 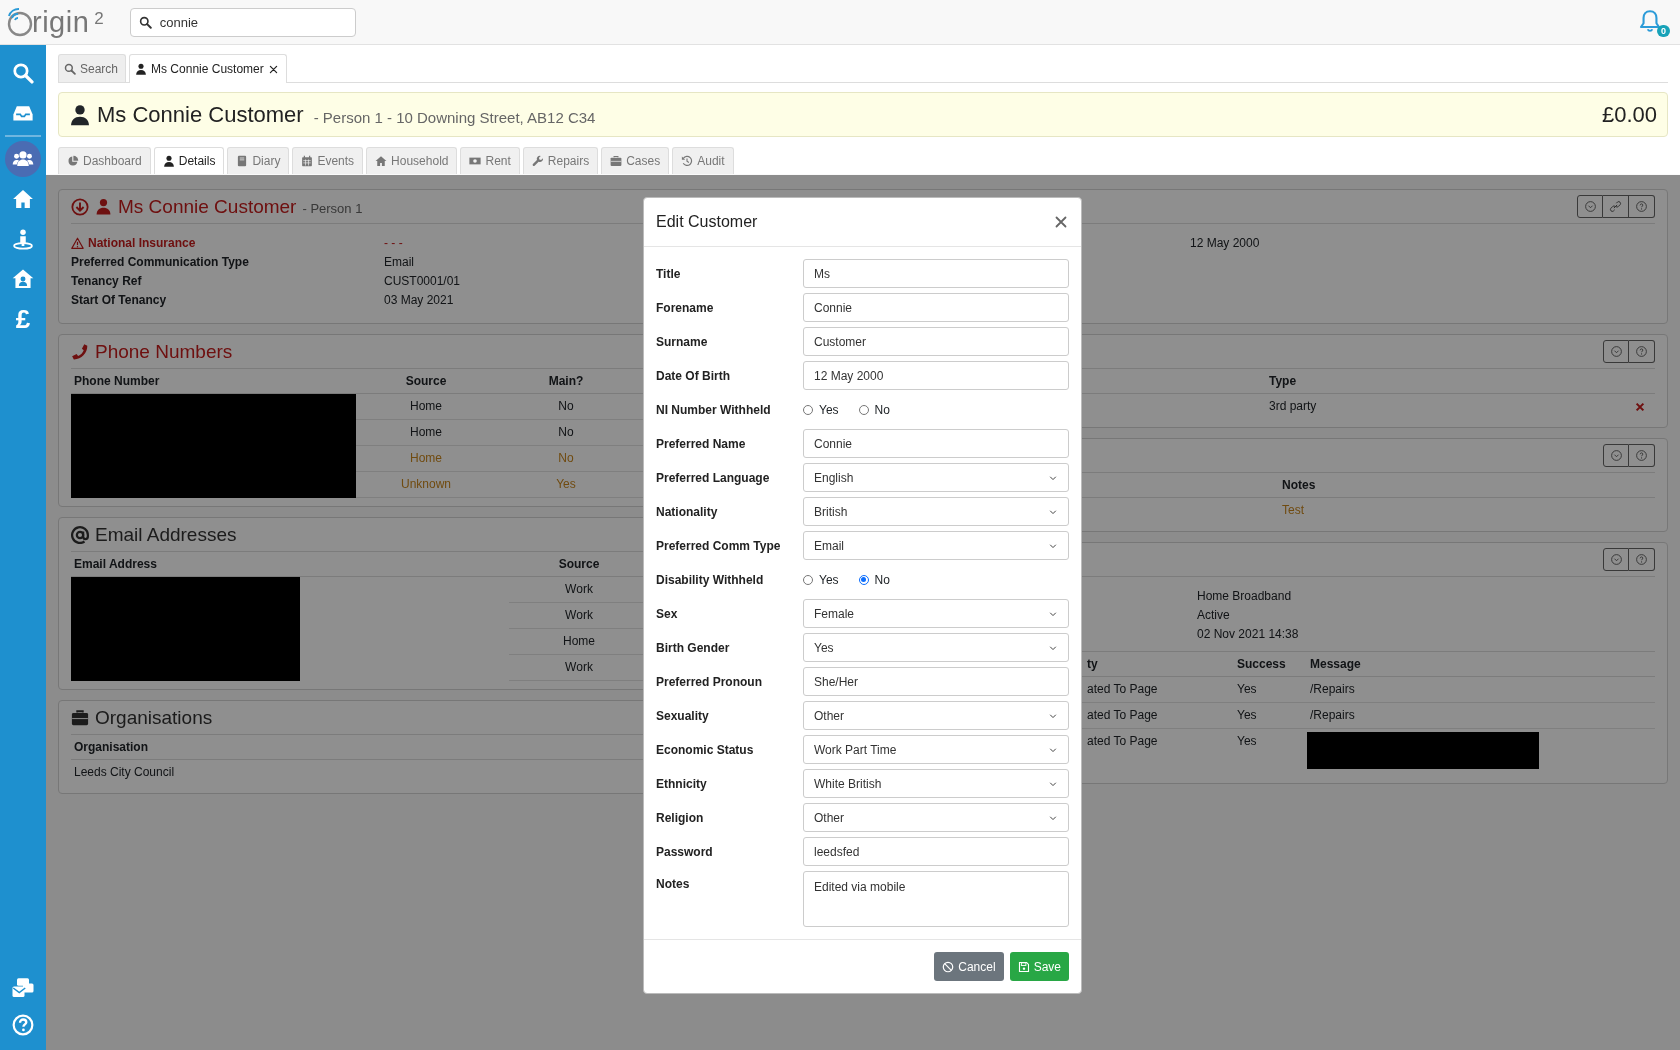 I want to click on close-button, so click(x=1061, y=222).